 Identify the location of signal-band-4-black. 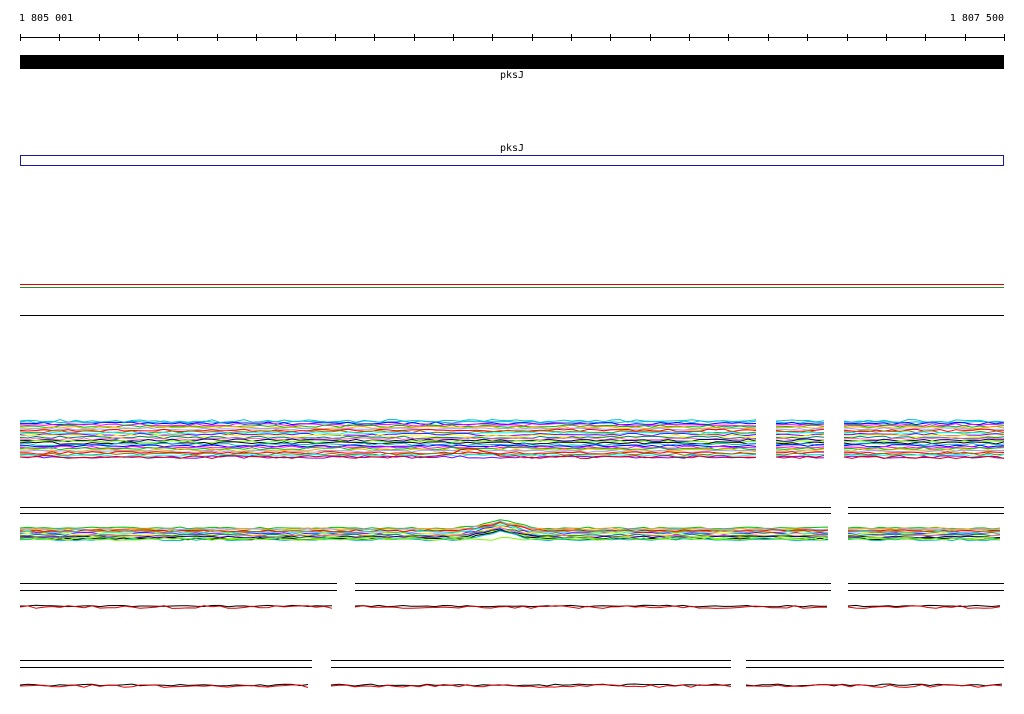
(164, 685).